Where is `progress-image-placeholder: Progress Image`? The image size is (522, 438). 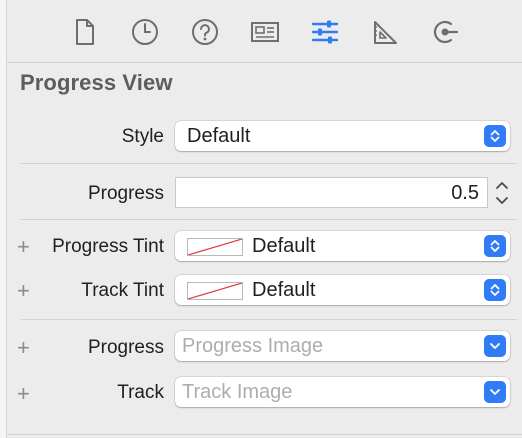
progress-image-placeholder: Progress Image is located at coordinates (253, 346).